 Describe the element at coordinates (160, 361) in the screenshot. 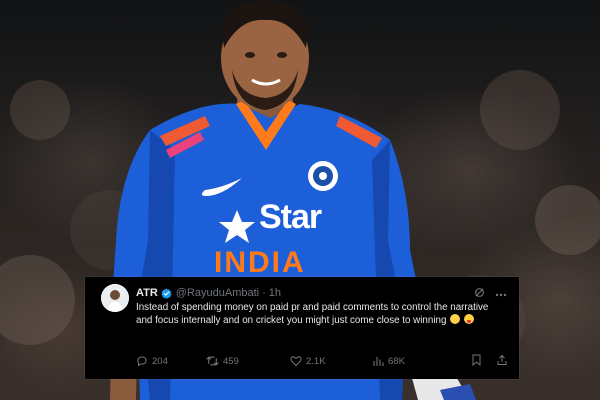

I see `reply-count: 204` at that location.